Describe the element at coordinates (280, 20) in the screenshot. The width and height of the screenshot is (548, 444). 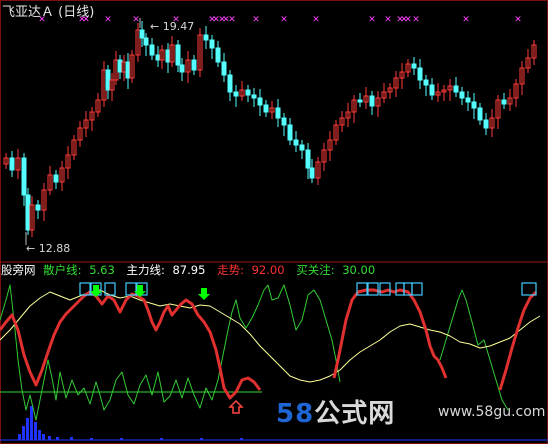
I see `signal-markers: ✕ ✕✕ ✕ ✕ ✕ ✕✕✕✕✕ ✕ ✕ ✕ ✕ ✕ ✕✕✕ ✕ ✕ ✕` at that location.